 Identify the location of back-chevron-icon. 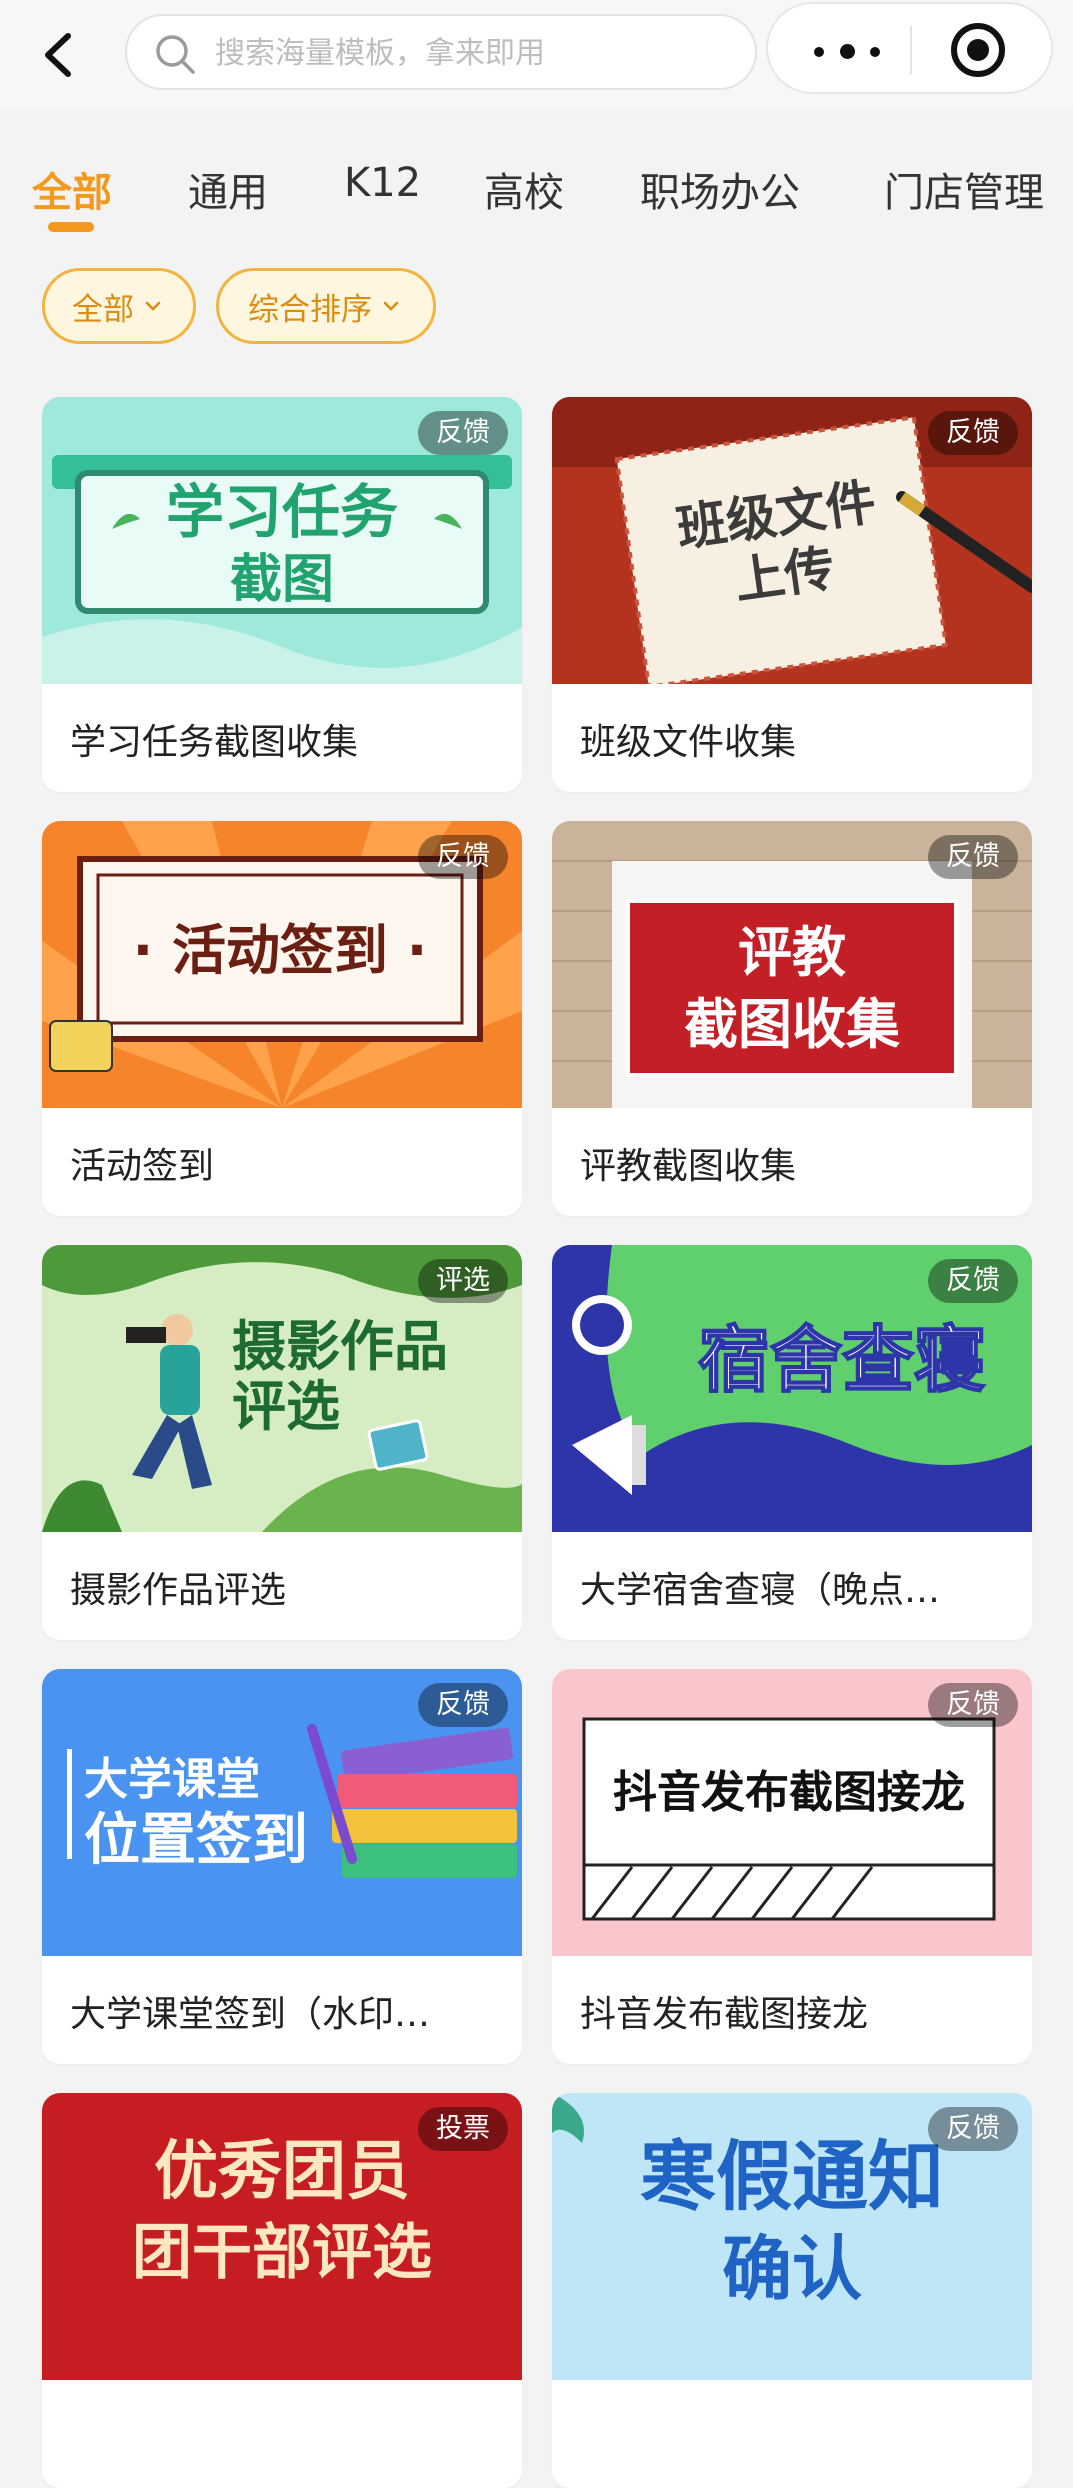
(60, 55).